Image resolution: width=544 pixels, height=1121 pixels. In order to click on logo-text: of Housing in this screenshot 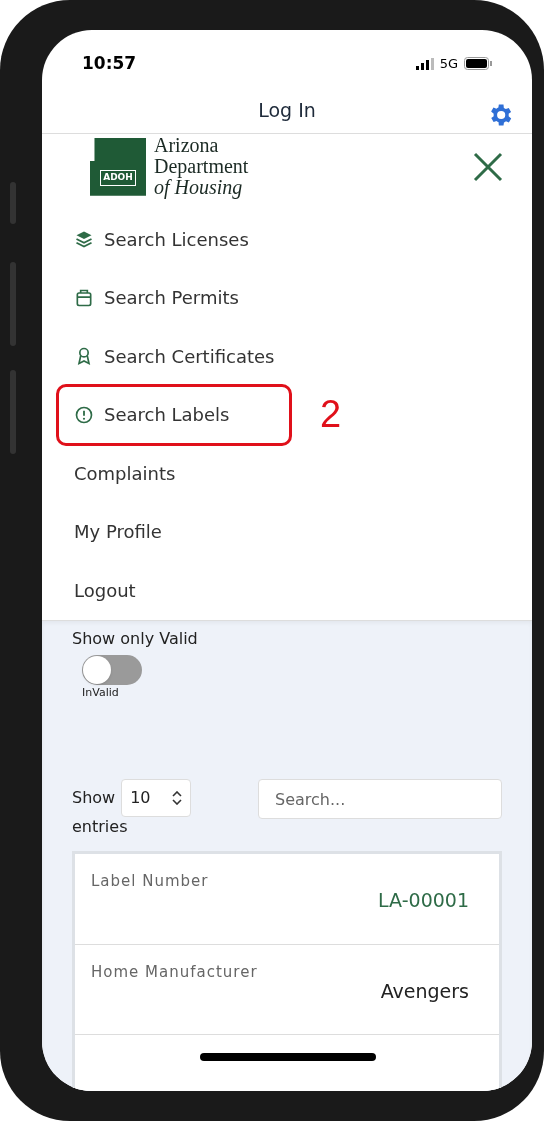, I will do `click(198, 188)`.